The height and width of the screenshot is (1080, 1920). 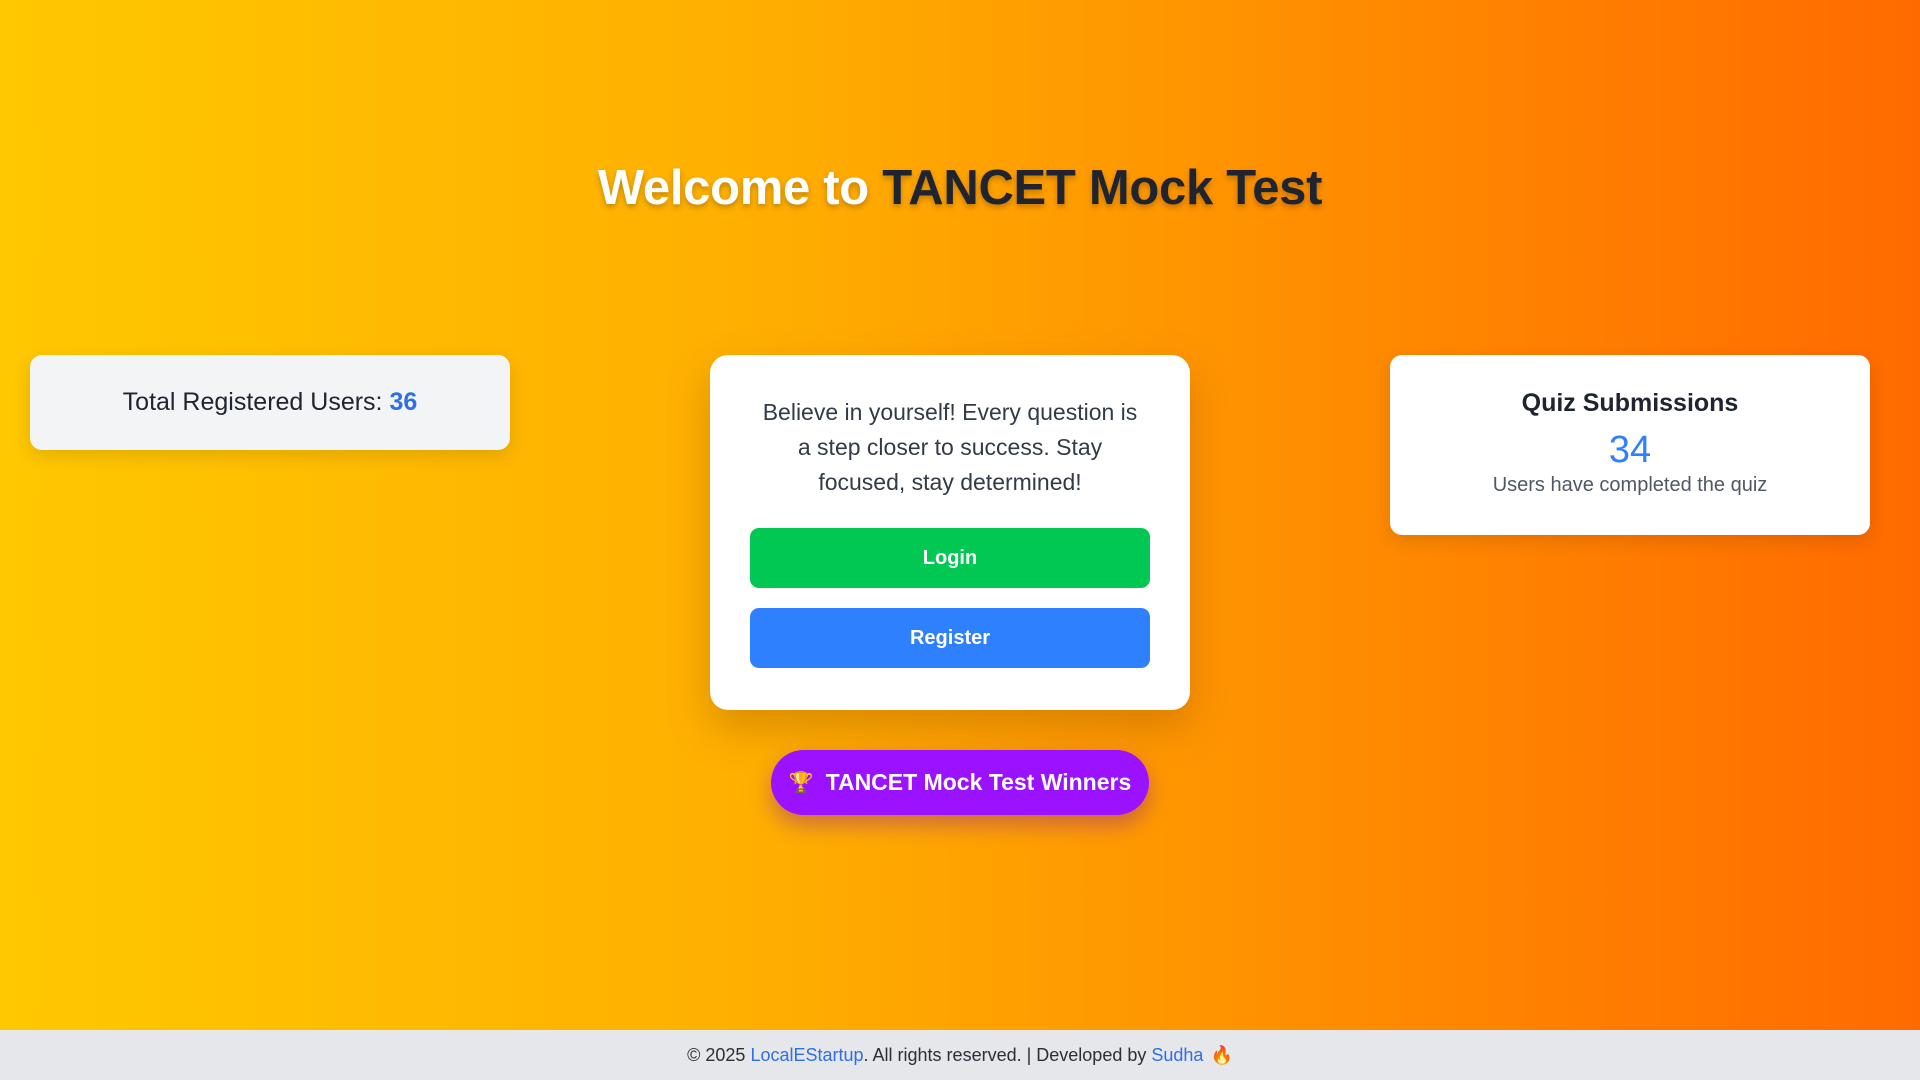 I want to click on title-brand: TANCET Mock Test, so click(x=1102, y=188).